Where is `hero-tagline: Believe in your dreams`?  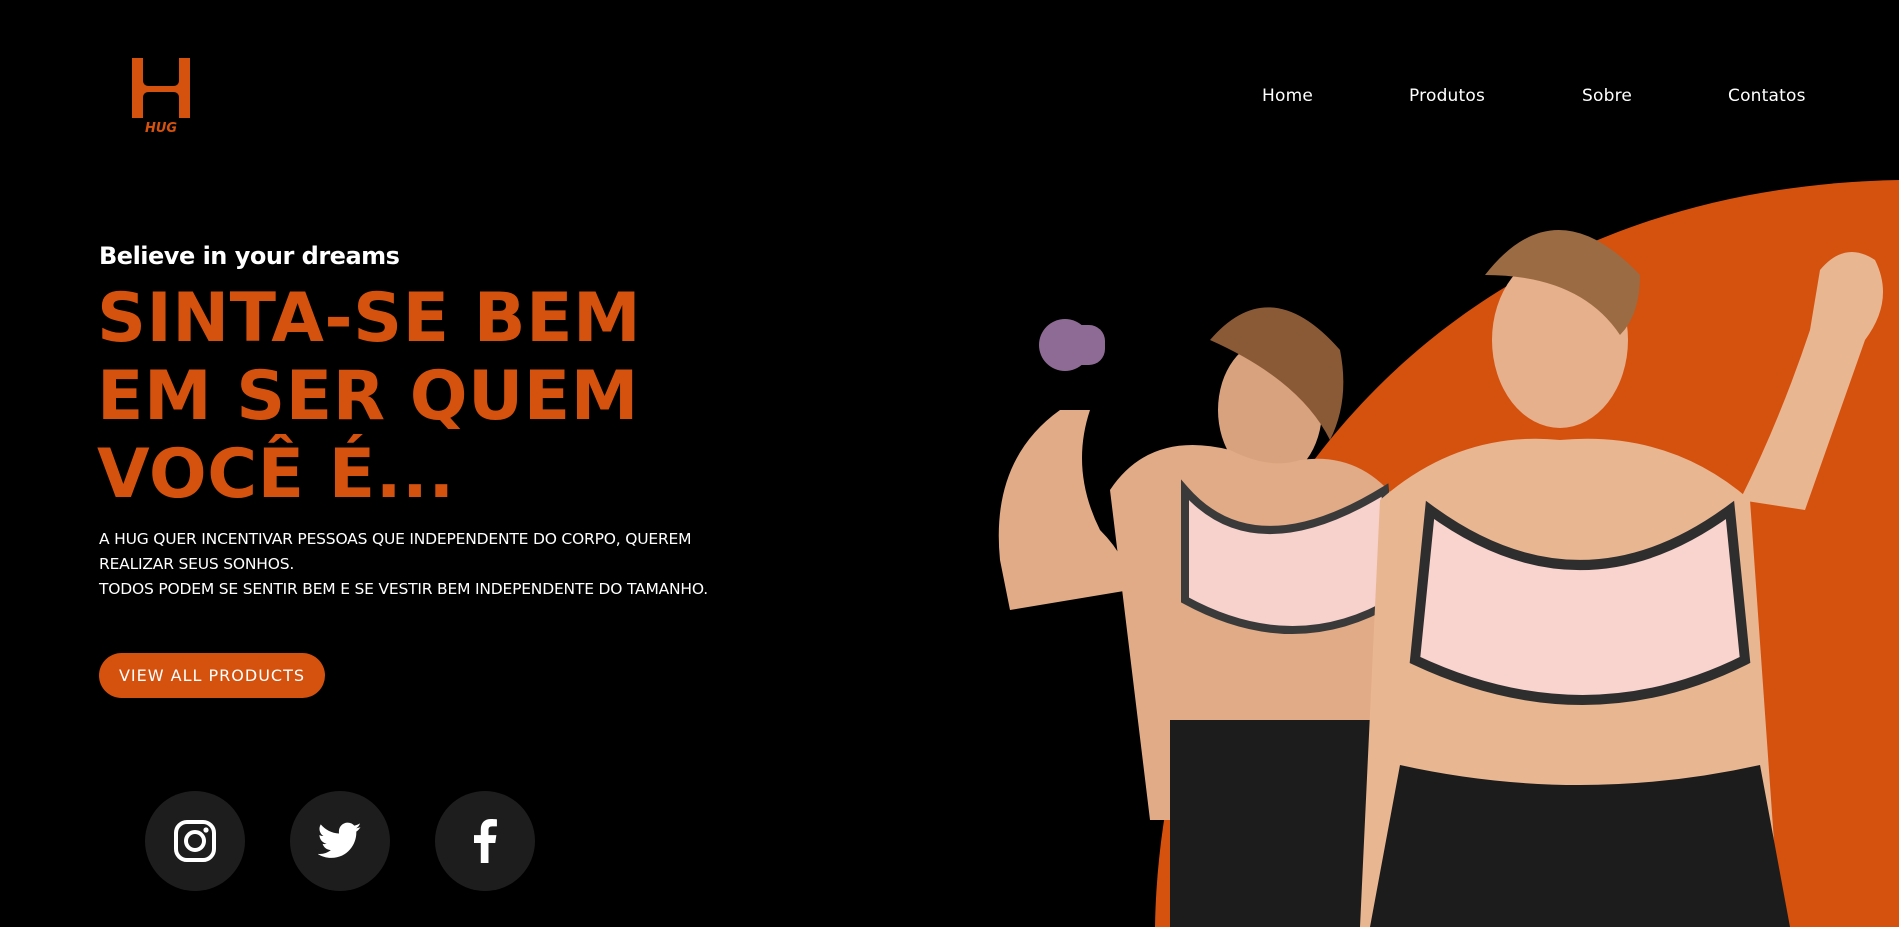 hero-tagline: Believe in your dreams is located at coordinates (249, 256).